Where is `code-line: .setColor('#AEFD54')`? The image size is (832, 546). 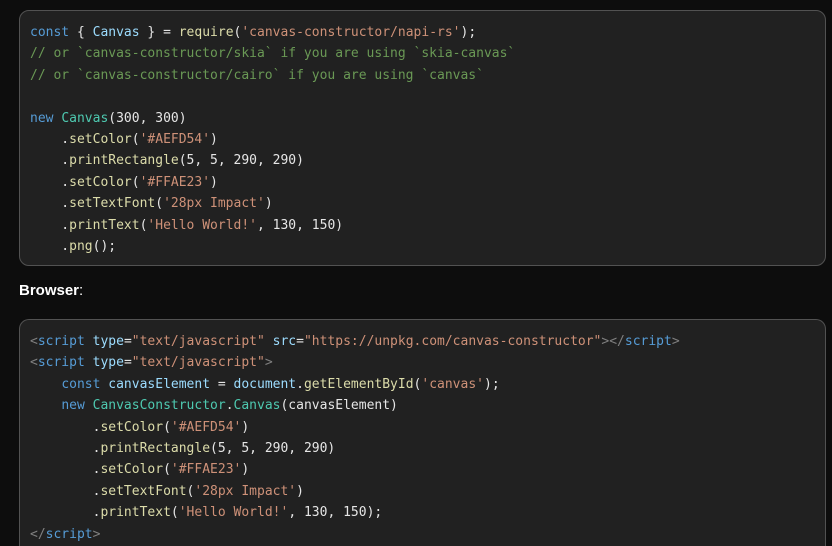 code-line: .setColor('#AEFD54') is located at coordinates (427, 427).